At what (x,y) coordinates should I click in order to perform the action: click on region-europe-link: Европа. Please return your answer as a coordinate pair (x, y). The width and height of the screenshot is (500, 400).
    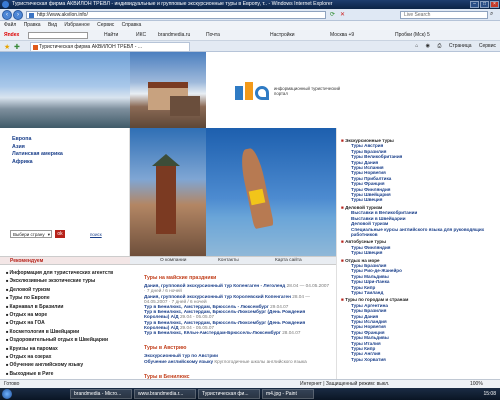
    Looking at the image, I should click on (37, 140).